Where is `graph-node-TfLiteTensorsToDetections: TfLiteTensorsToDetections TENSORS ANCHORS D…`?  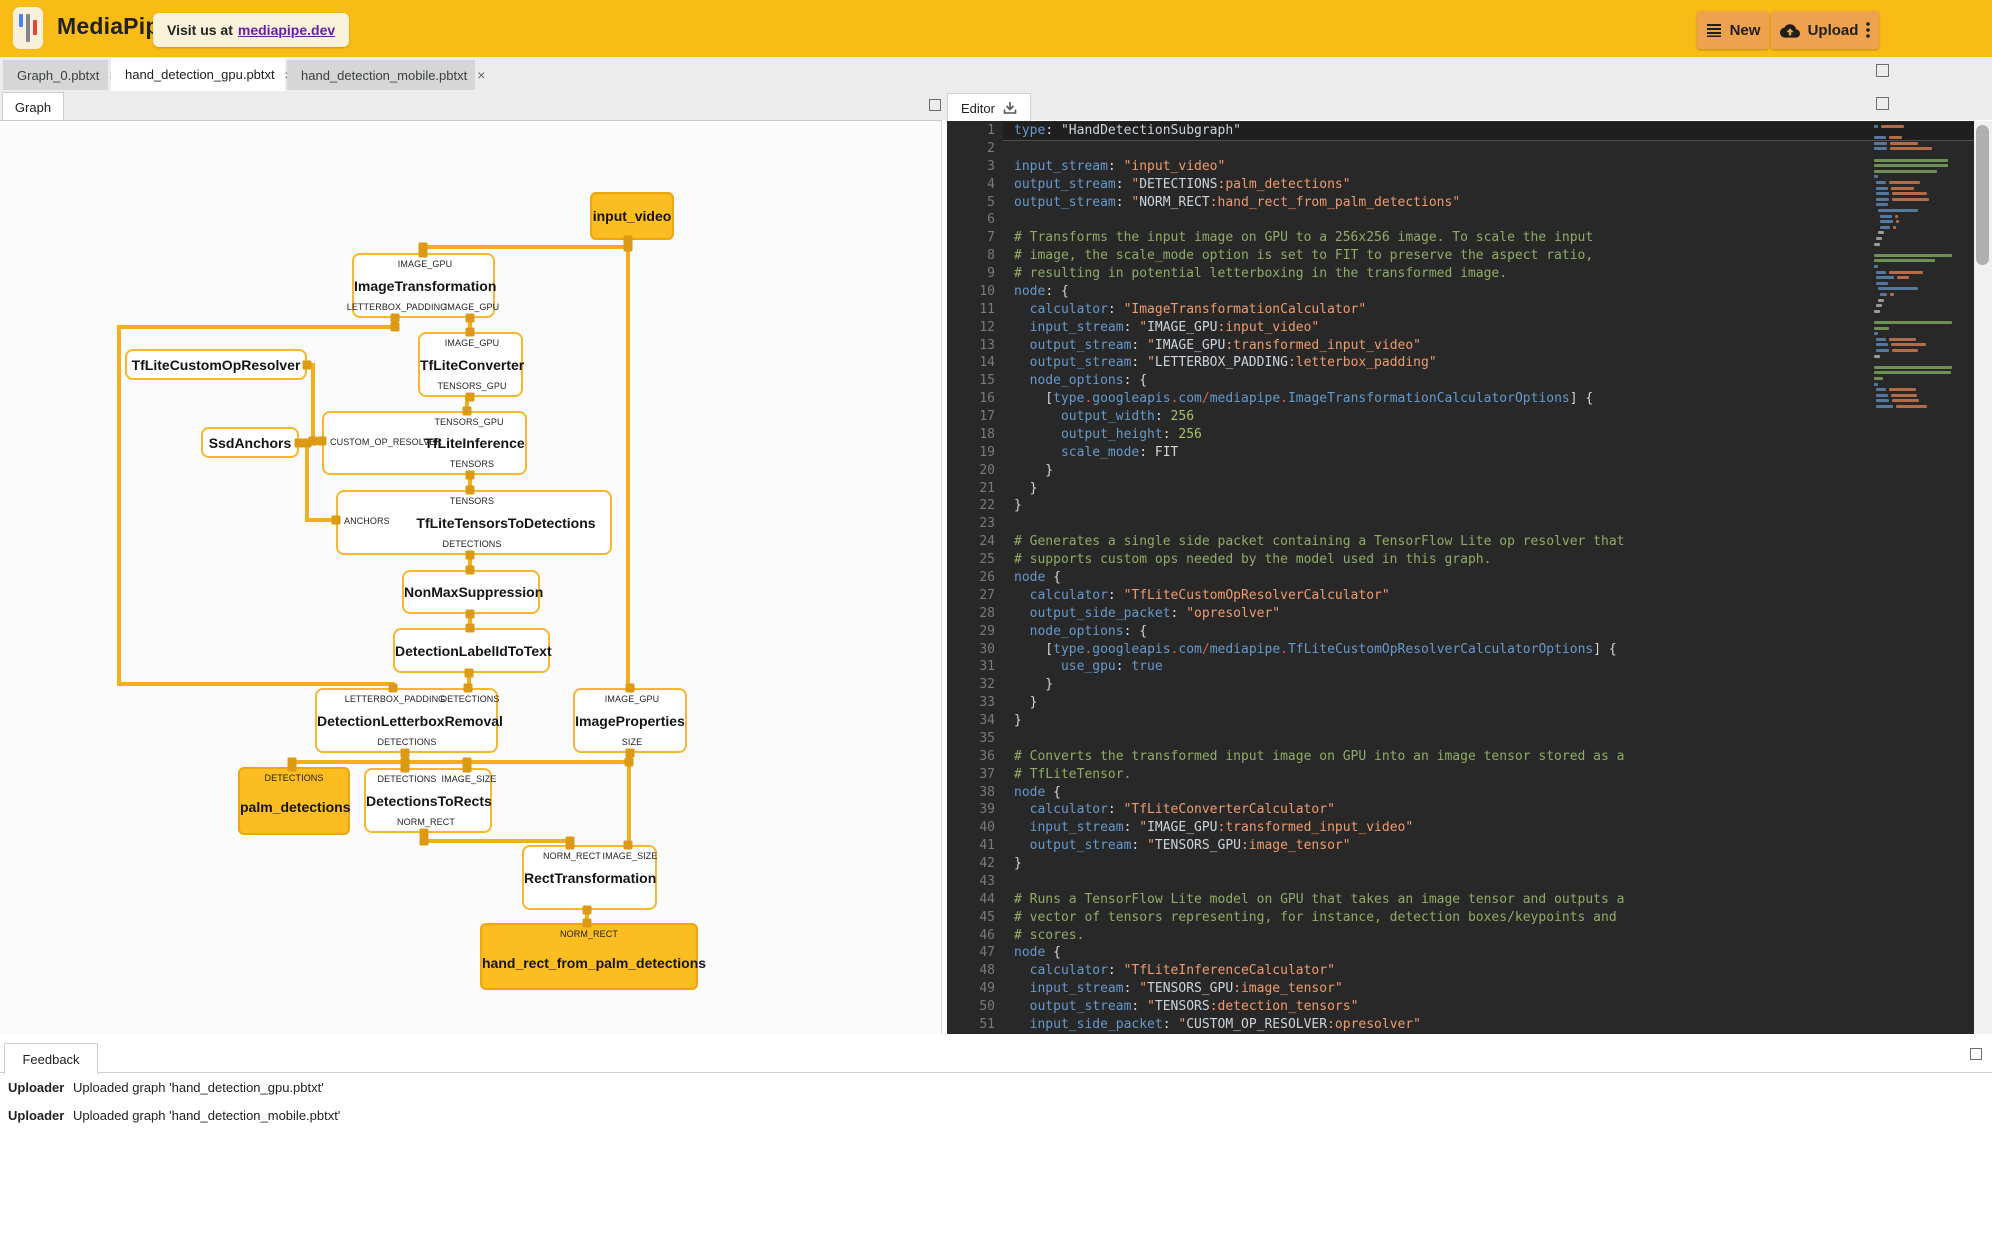
graph-node-TfLiteTensorsToDetections: TfLiteTensorsToDetections TENSORS ANCHORS D… is located at coordinates (474, 522).